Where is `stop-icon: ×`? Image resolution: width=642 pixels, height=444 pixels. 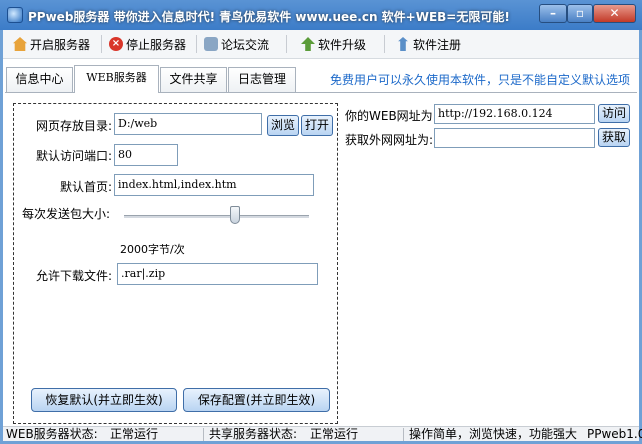 stop-icon: × is located at coordinates (116, 44).